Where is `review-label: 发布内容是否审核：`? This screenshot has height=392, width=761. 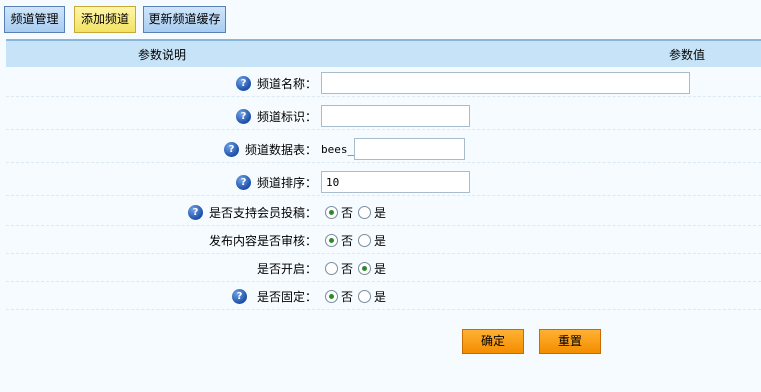
review-label: 发布内容是否审核： is located at coordinates (262, 240).